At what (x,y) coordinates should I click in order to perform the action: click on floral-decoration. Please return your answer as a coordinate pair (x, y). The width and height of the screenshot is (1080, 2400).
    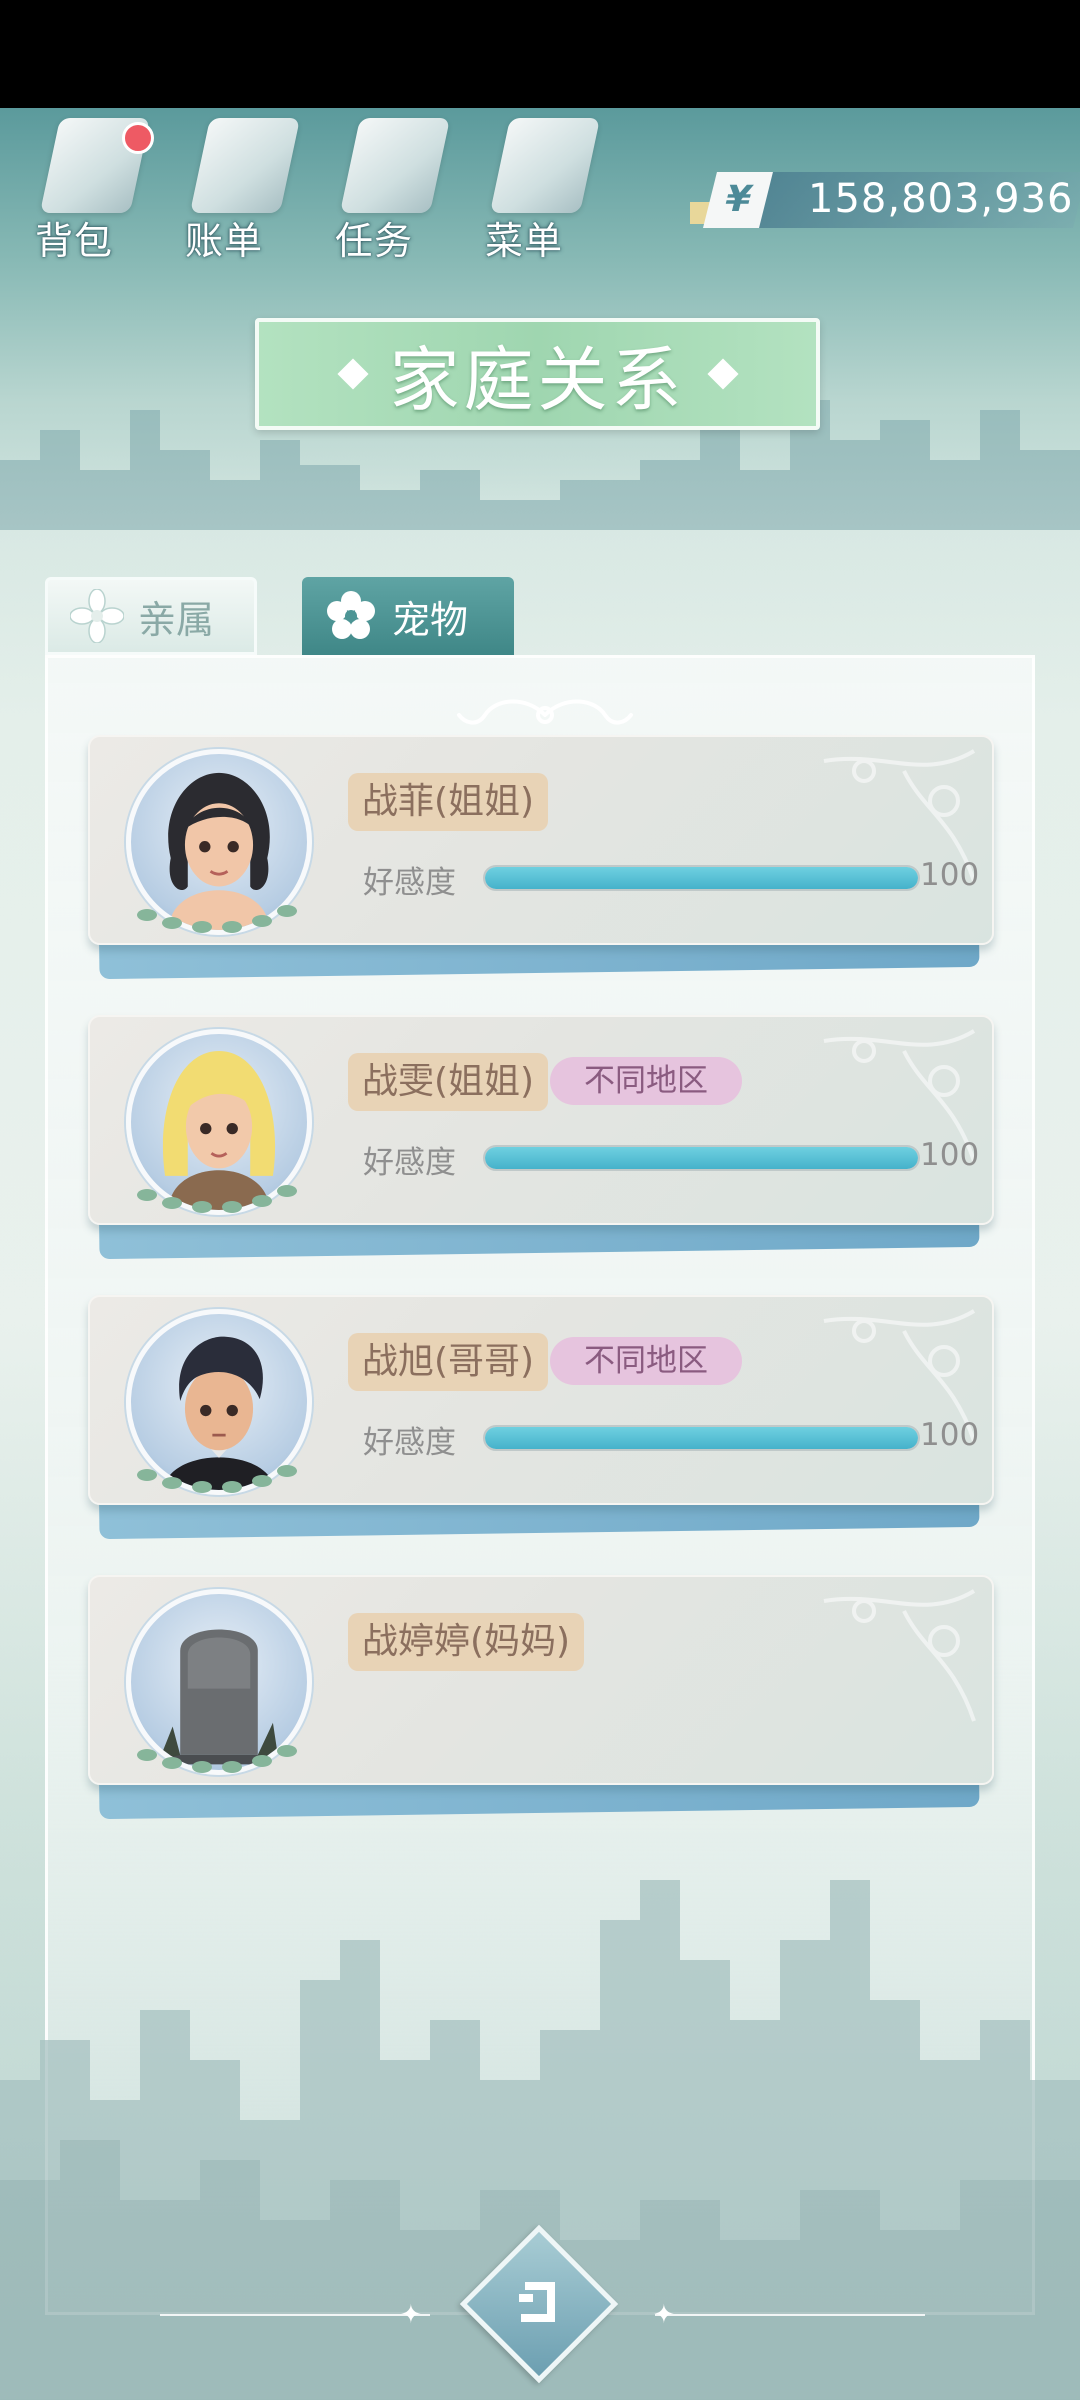
    Looking at the image, I should click on (899, 1655).